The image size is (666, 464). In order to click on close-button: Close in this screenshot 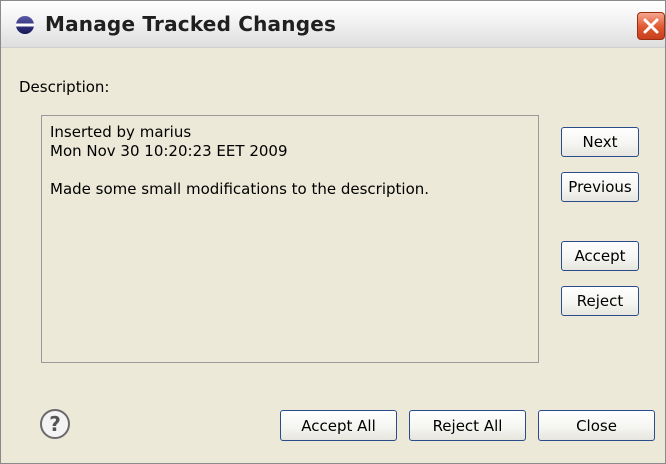, I will do `click(596, 425)`.